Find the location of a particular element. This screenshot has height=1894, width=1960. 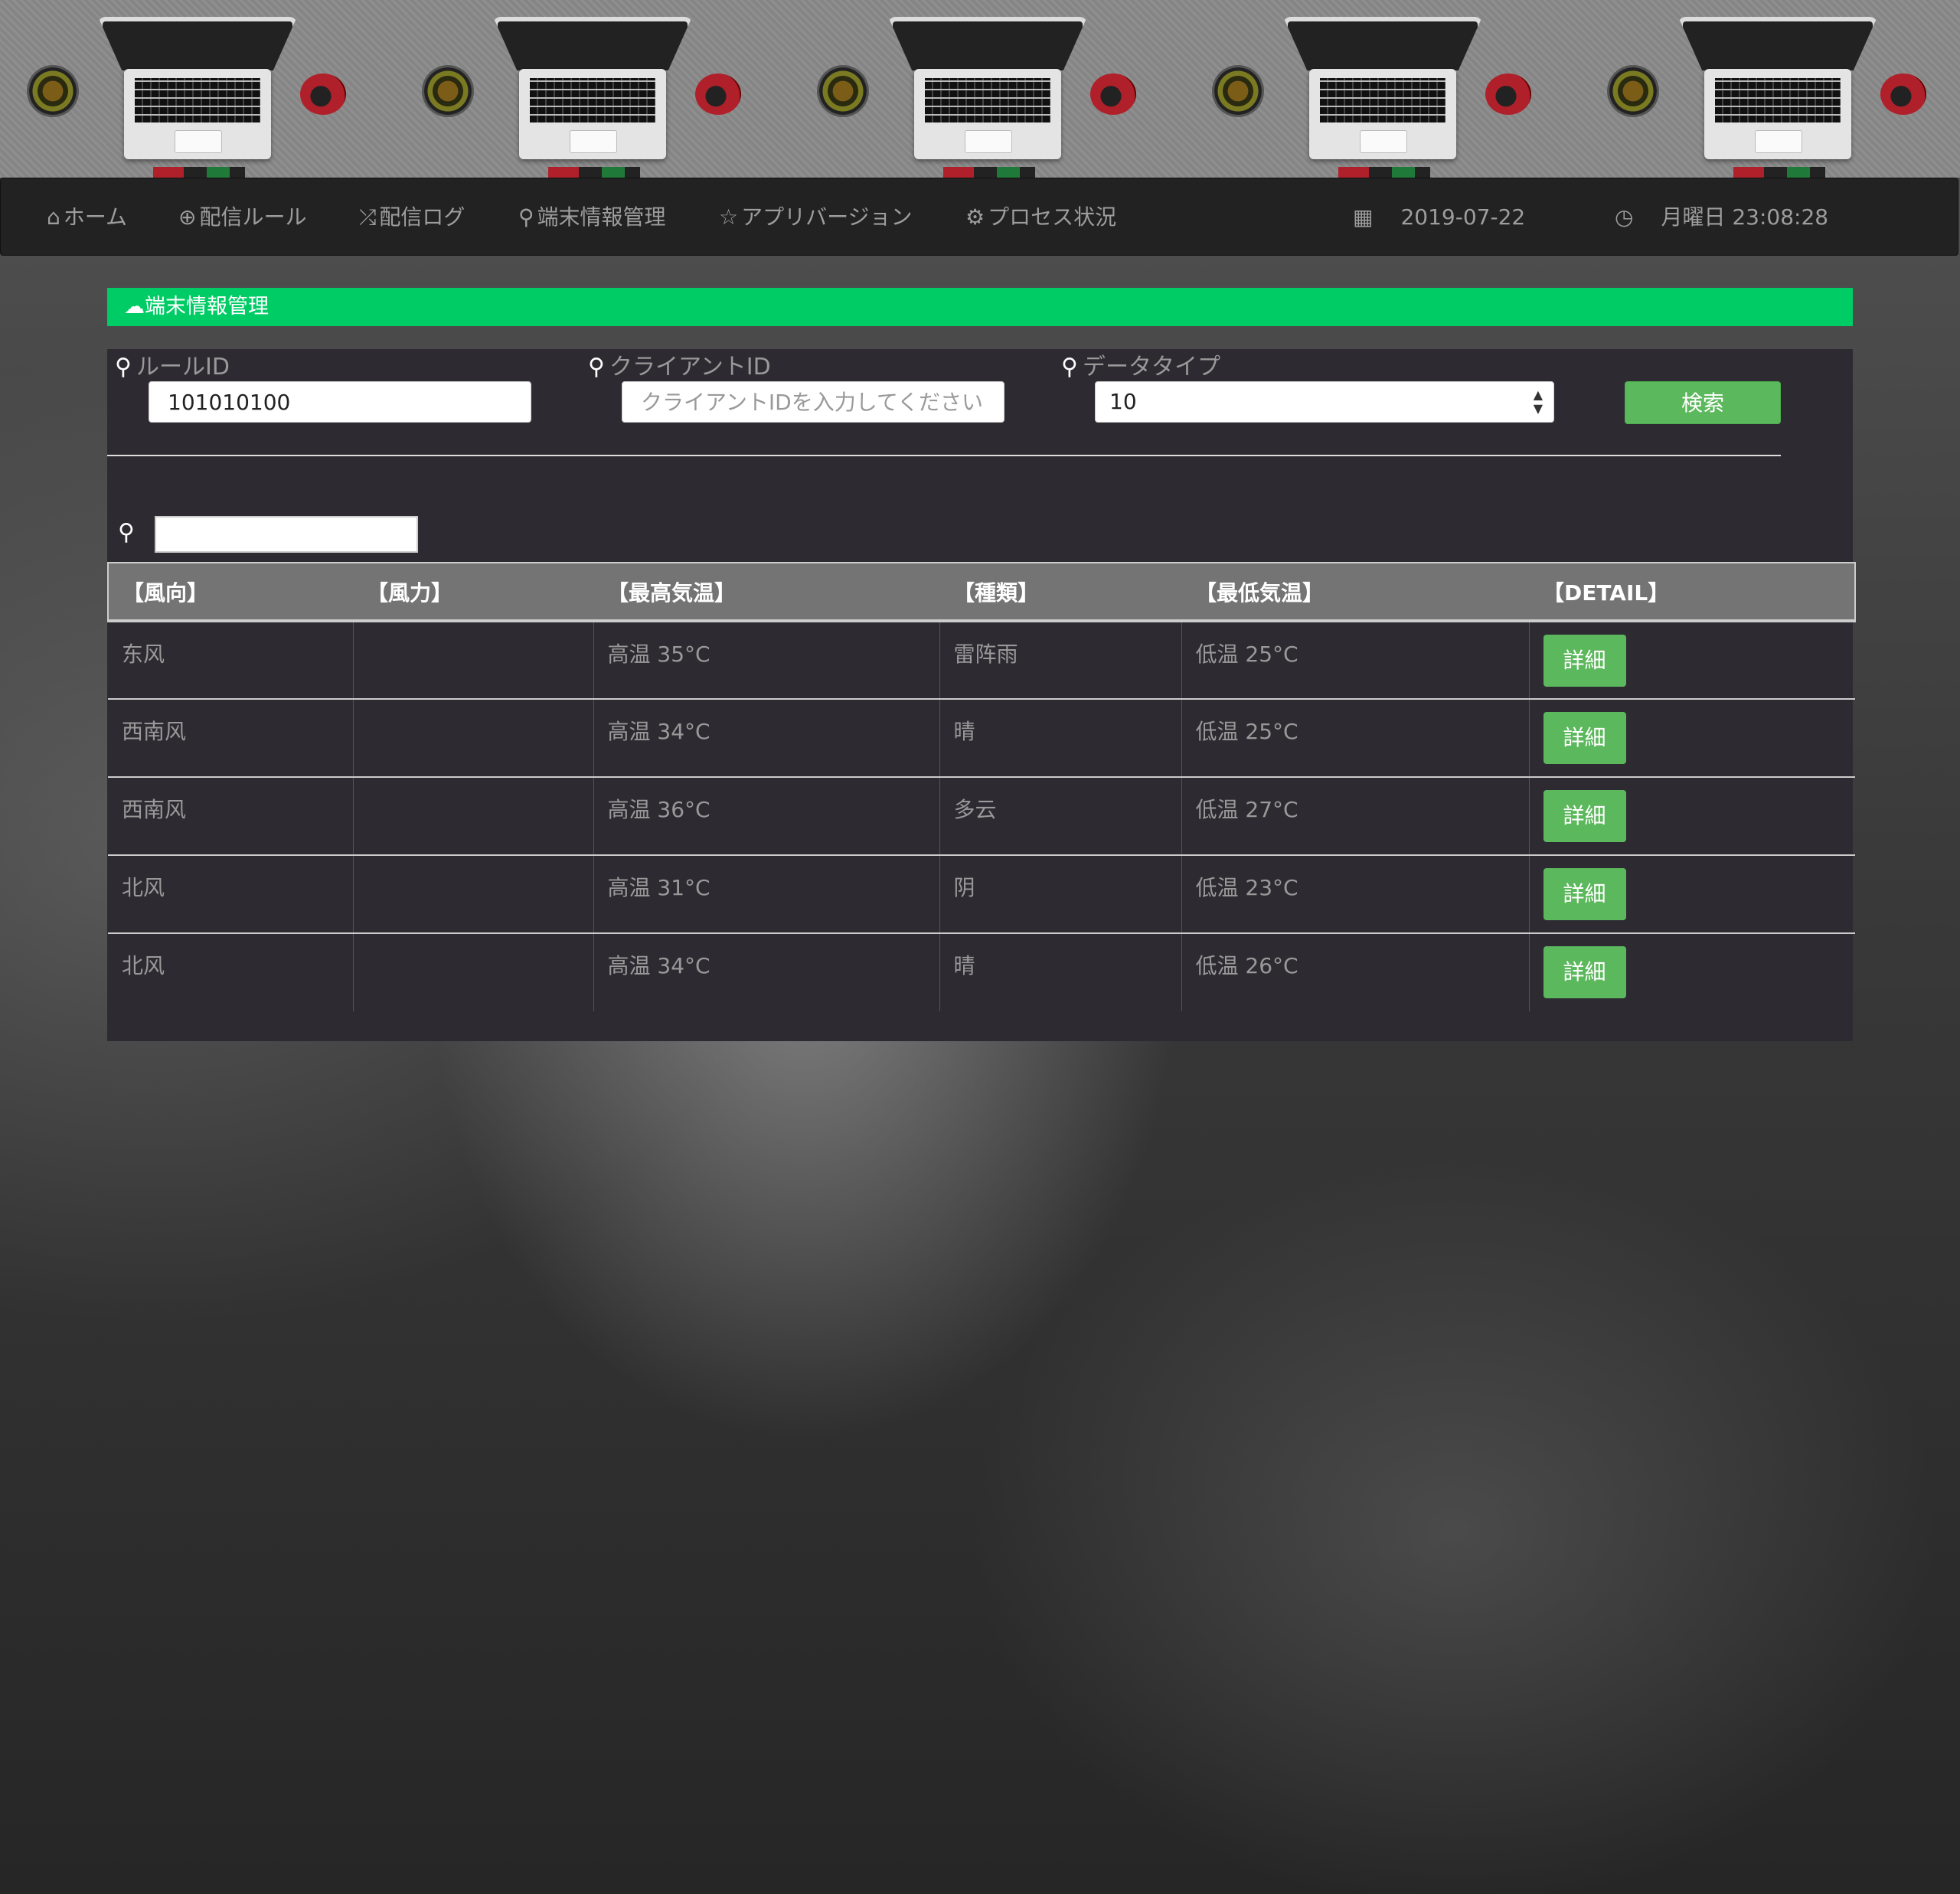

clock-icon: ◷ is located at coordinates (1624, 217).